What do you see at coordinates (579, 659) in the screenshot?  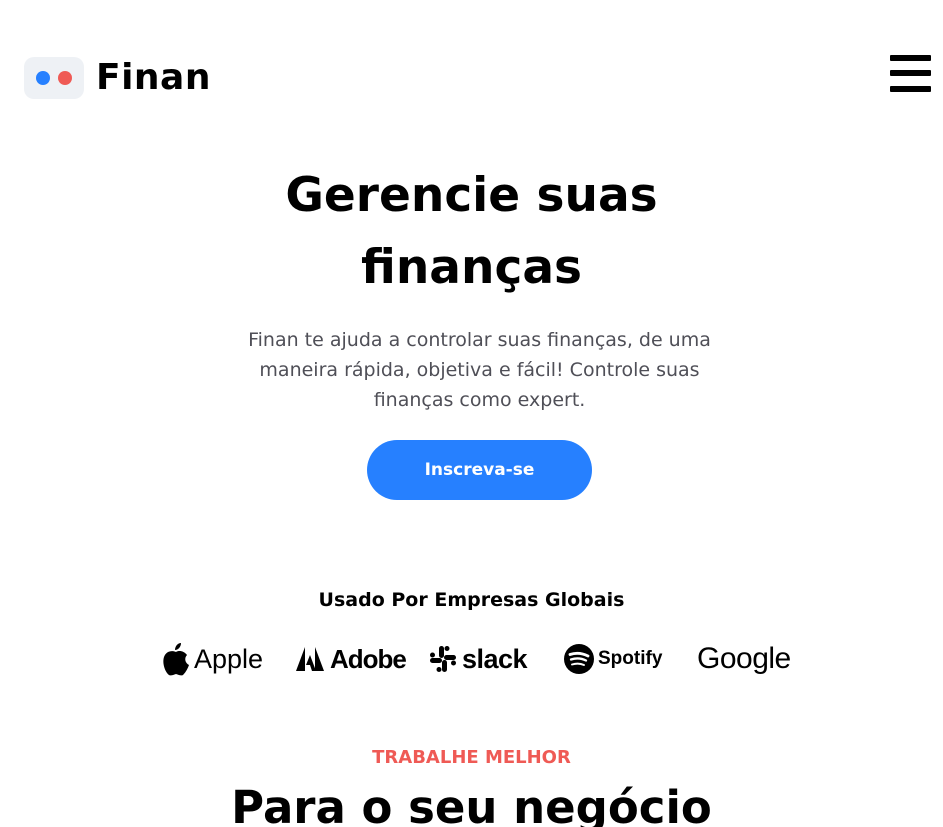 I see `spotify-icon` at bounding box center [579, 659].